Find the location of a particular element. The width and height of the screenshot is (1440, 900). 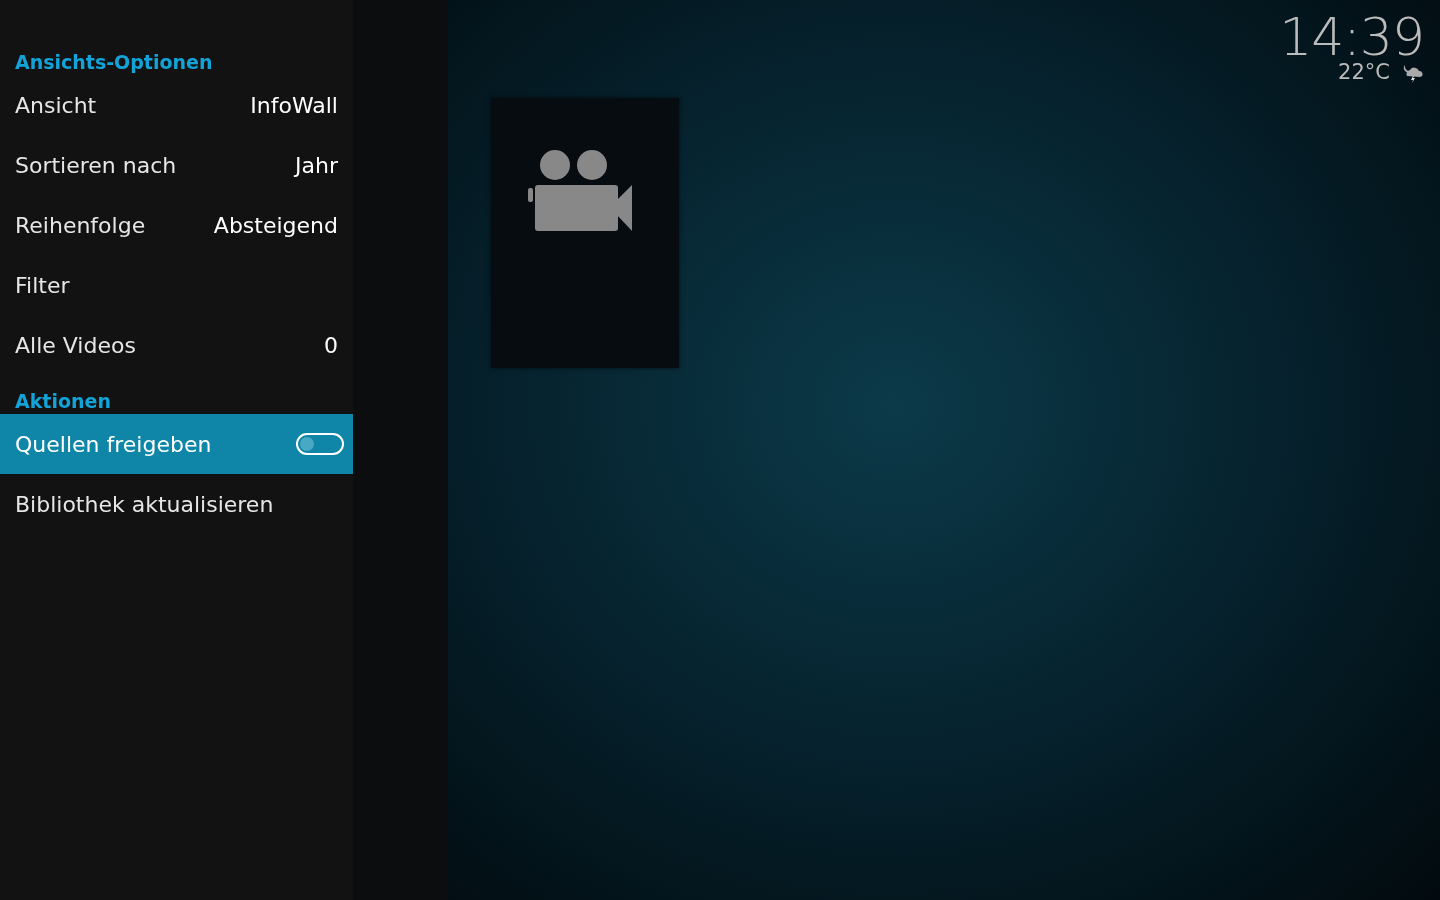

item-value: 0 is located at coordinates (331, 345).